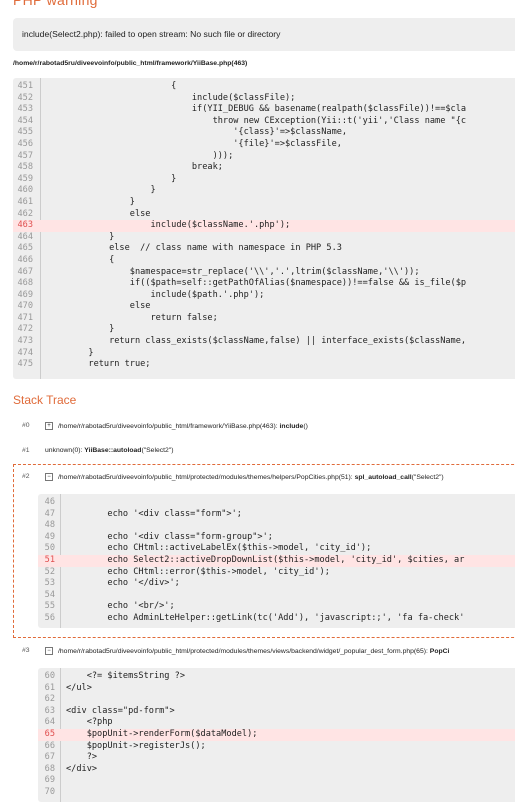 The height and width of the screenshot is (811, 515). What do you see at coordinates (305, 426) in the screenshot?
I see `trace-args: ()` at bounding box center [305, 426].